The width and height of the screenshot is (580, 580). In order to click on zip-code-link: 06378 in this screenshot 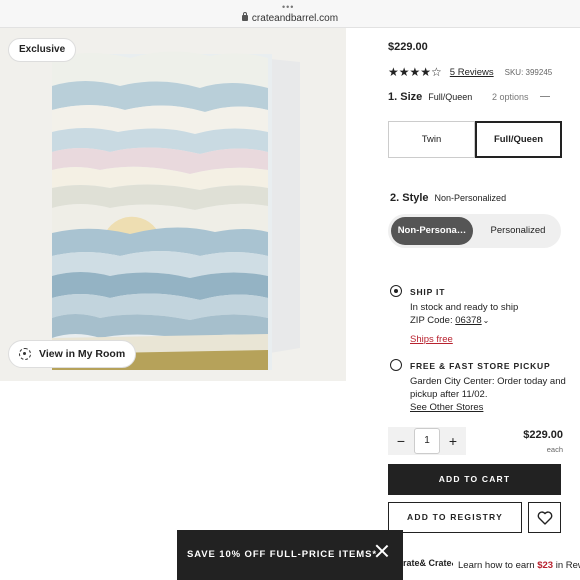, I will do `click(468, 320)`.